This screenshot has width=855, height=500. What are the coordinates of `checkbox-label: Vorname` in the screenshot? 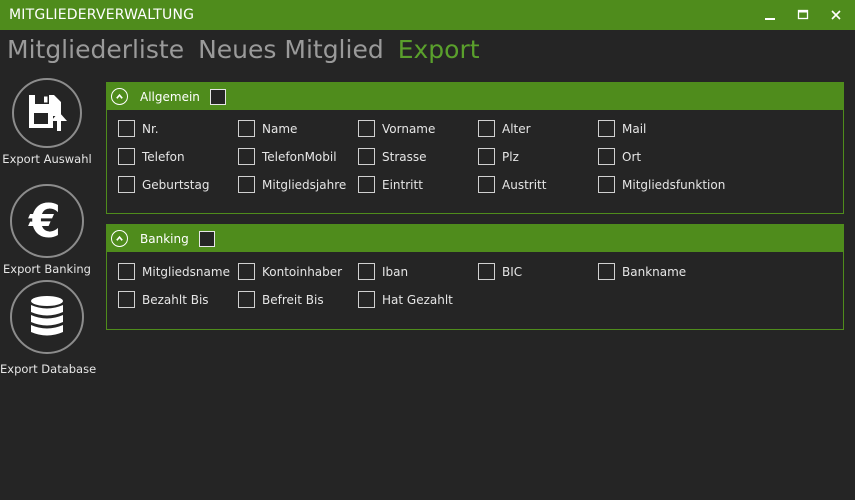 It's located at (409, 128).